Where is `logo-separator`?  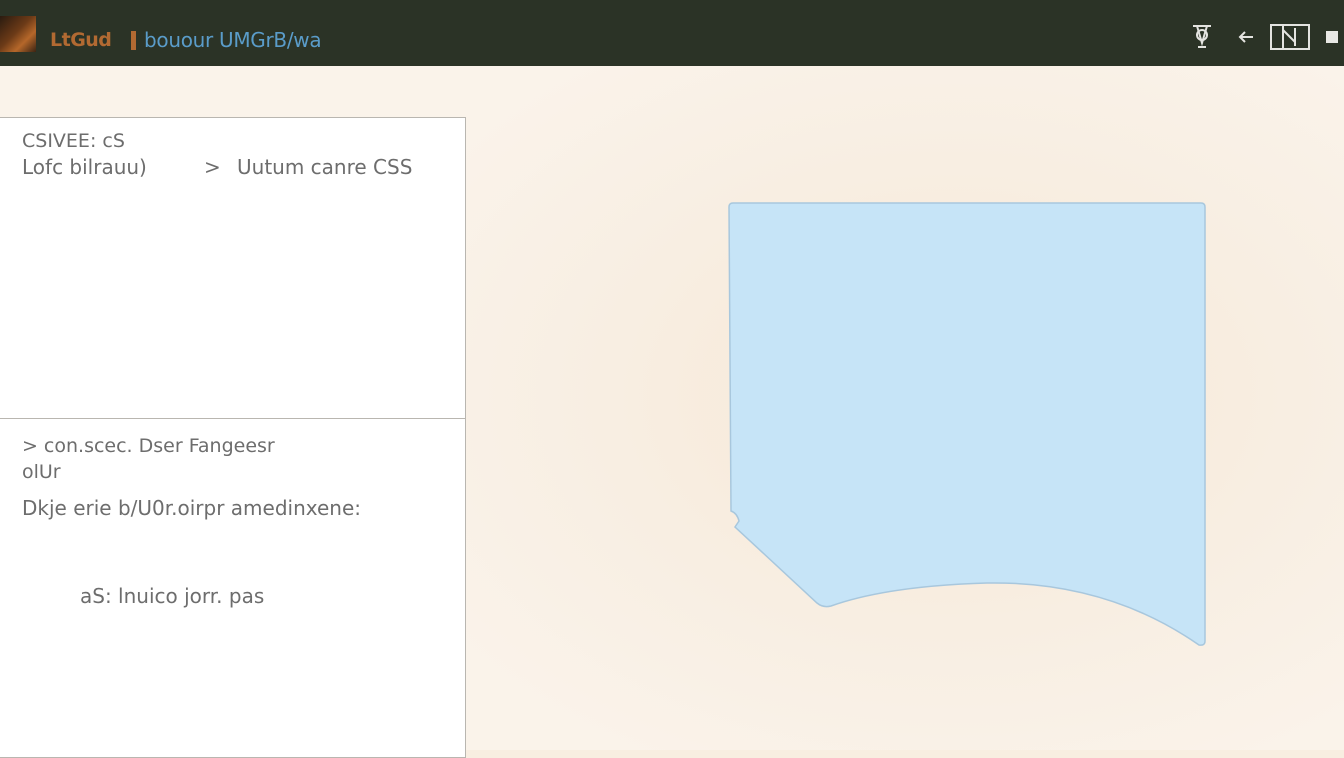
logo-separator is located at coordinates (133, 40).